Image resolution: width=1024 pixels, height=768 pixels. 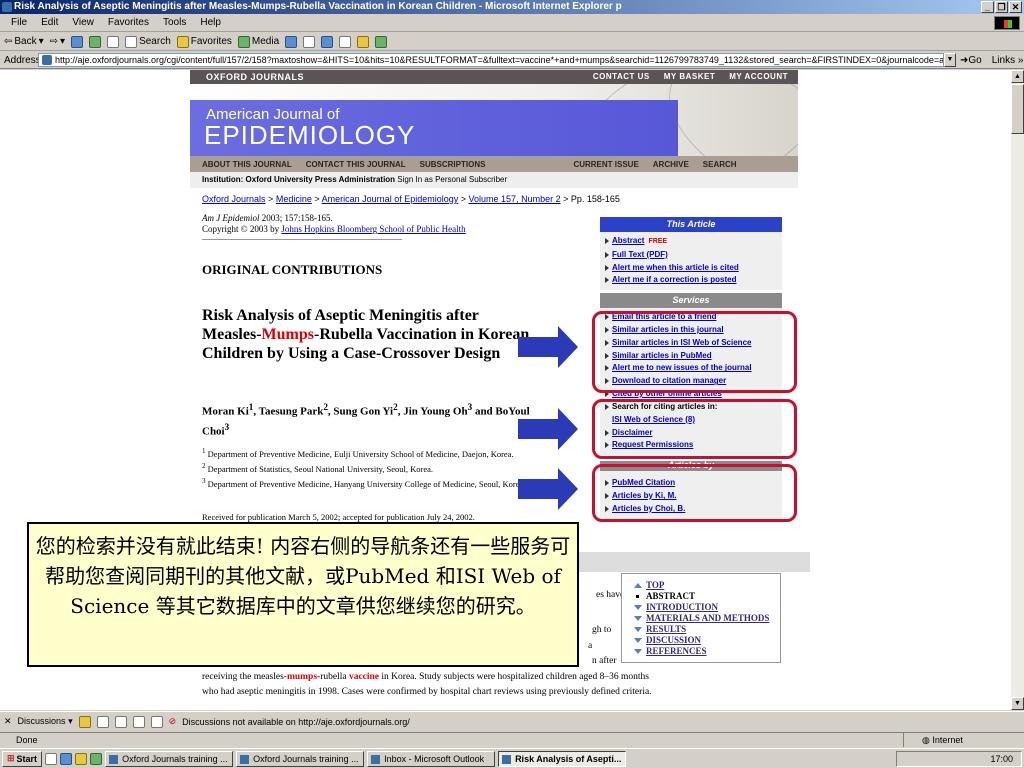 What do you see at coordinates (113, 41) in the screenshot?
I see `home-icon` at bounding box center [113, 41].